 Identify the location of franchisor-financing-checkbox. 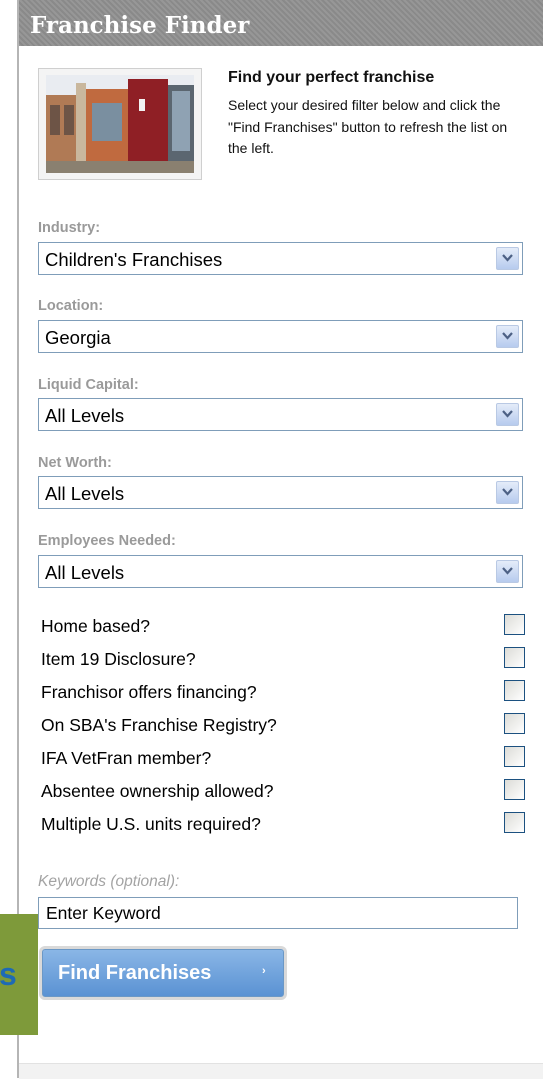
(514, 690).